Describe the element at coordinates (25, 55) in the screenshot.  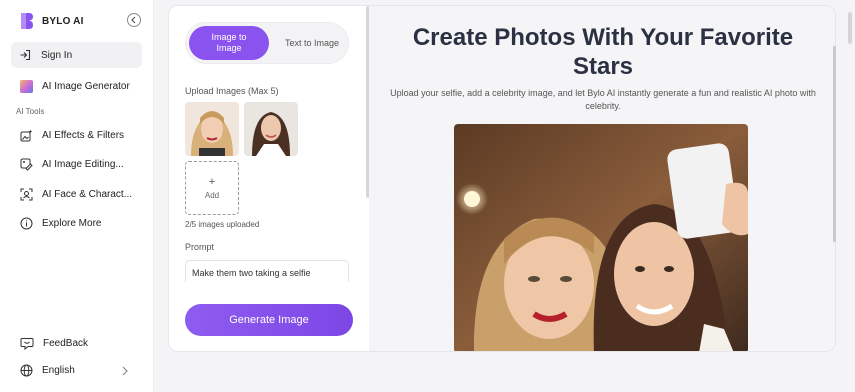
I see `sign-in-icon` at that location.